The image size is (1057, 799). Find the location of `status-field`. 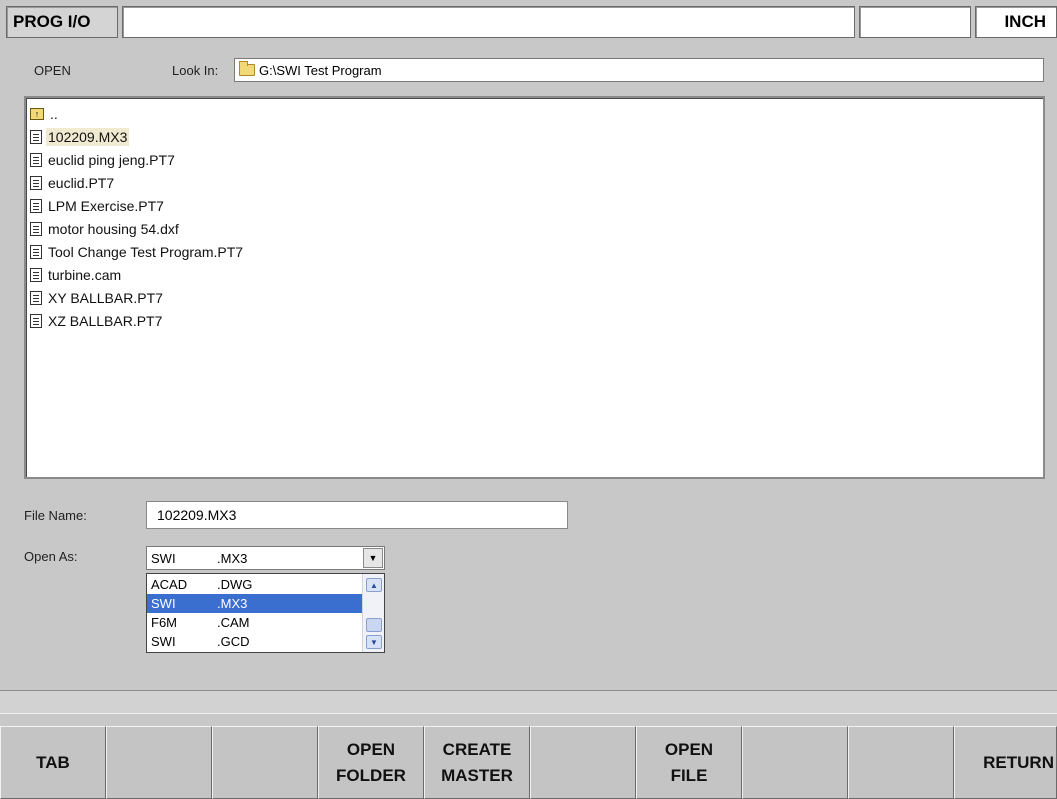

status-field is located at coordinates (915, 22).